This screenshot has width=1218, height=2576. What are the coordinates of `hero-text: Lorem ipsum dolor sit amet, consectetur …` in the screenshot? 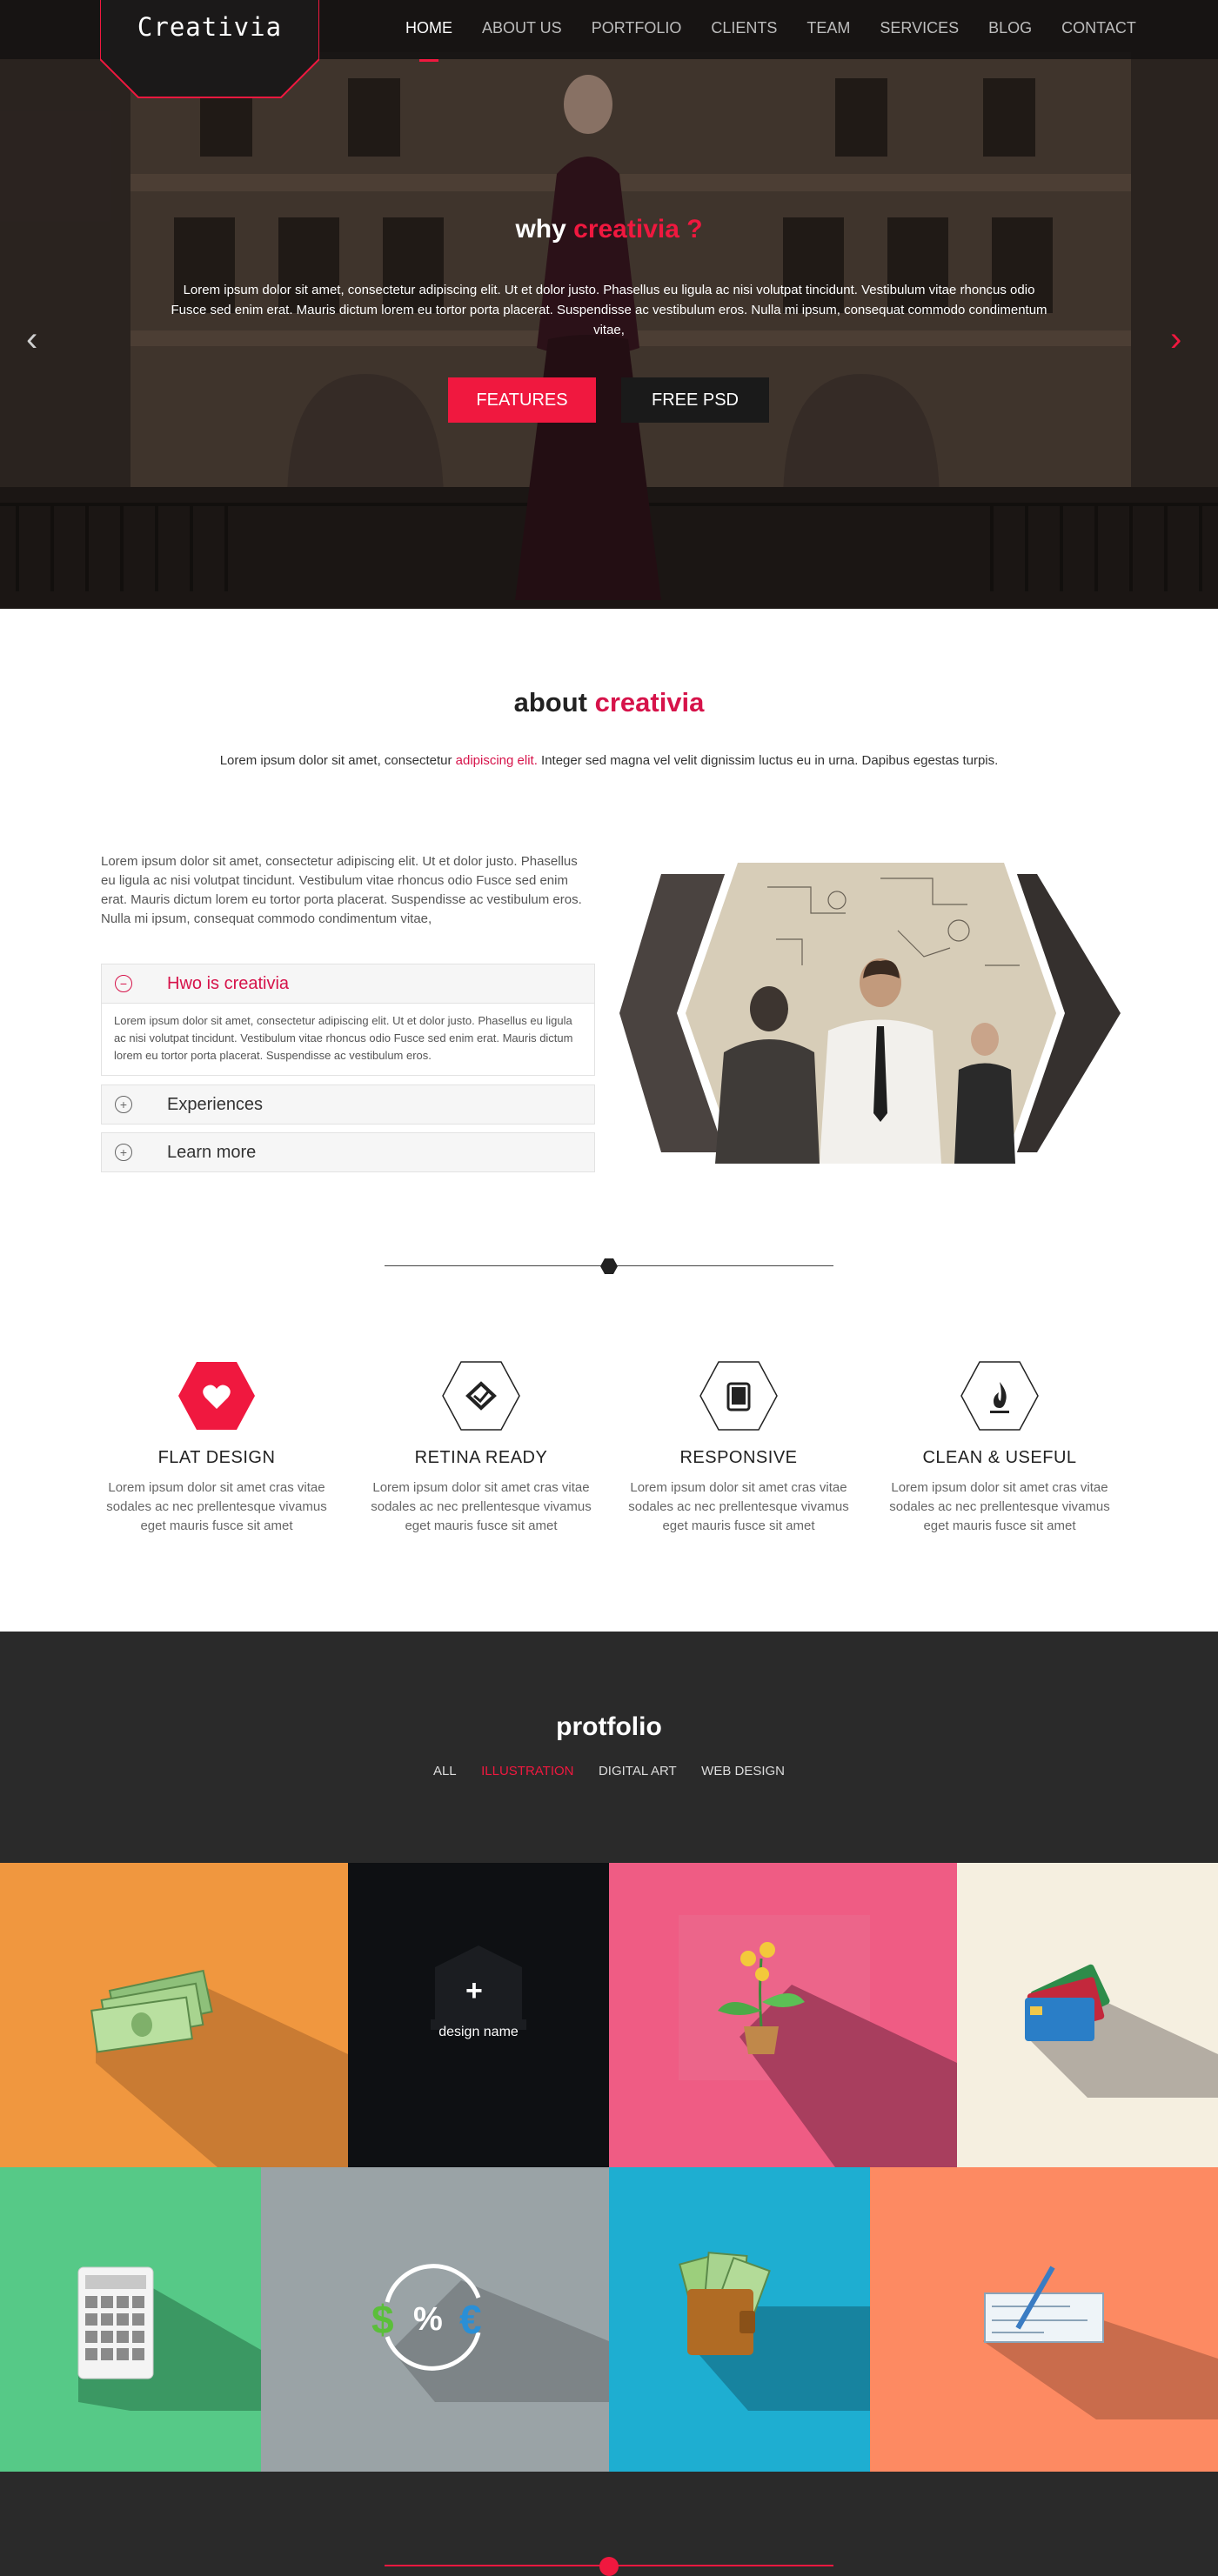 It's located at (609, 310).